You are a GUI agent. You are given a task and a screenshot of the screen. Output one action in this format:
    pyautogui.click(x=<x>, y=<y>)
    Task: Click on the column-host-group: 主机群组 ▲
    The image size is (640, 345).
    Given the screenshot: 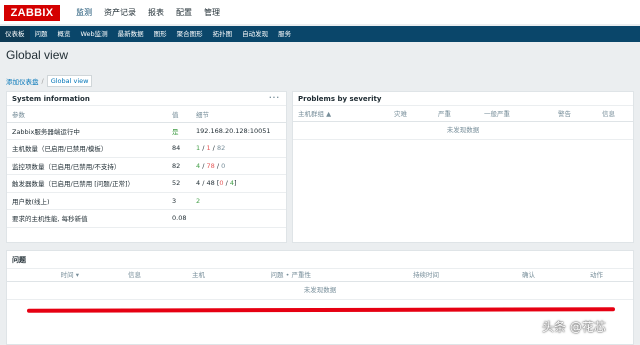 What is the action you would take?
    pyautogui.click(x=341, y=113)
    